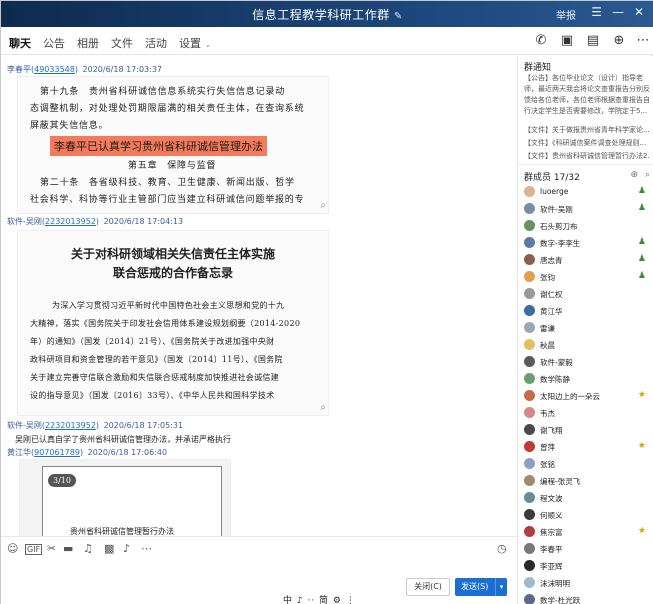  What do you see at coordinates (587, 431) in the screenshot?
I see `member-item: 谢飞翔` at bounding box center [587, 431].